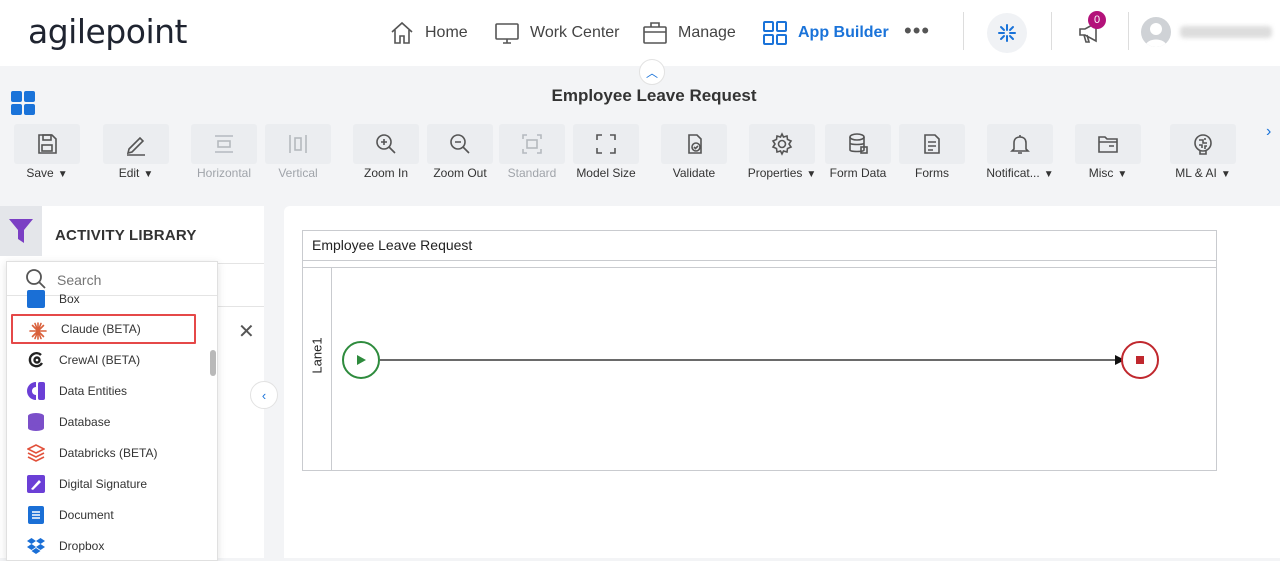  Describe the element at coordinates (135, 146) in the screenshot. I see `pencil-icon` at that location.